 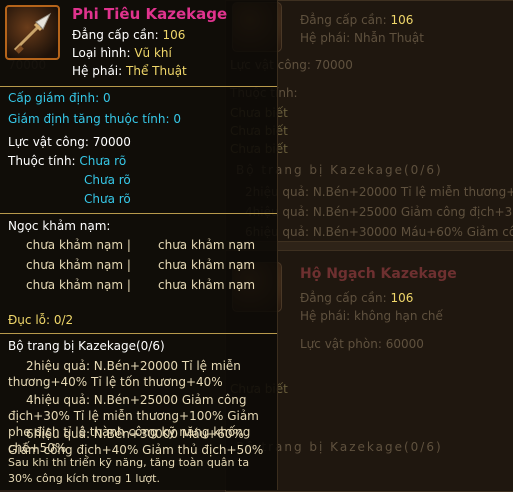 What do you see at coordinates (32, 32) in the screenshot?
I see `kunai-icon` at bounding box center [32, 32].